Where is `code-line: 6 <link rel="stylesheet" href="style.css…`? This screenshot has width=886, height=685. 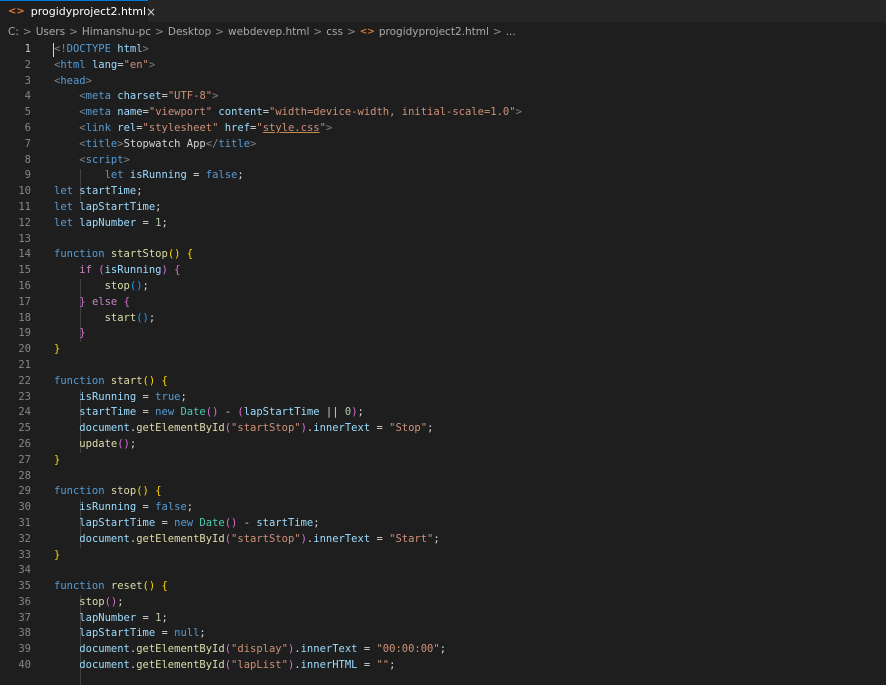
code-line: 6 <link rel="stylesheet" href="style.css… is located at coordinates (443, 129).